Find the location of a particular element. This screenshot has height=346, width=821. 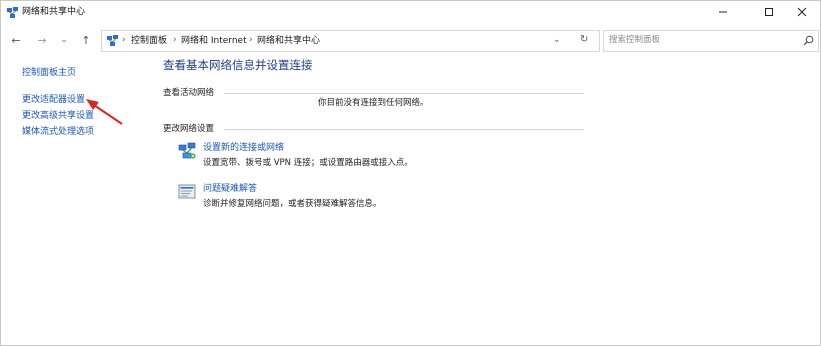

change-network-settings-label: 更改网络设置 is located at coordinates (189, 129).